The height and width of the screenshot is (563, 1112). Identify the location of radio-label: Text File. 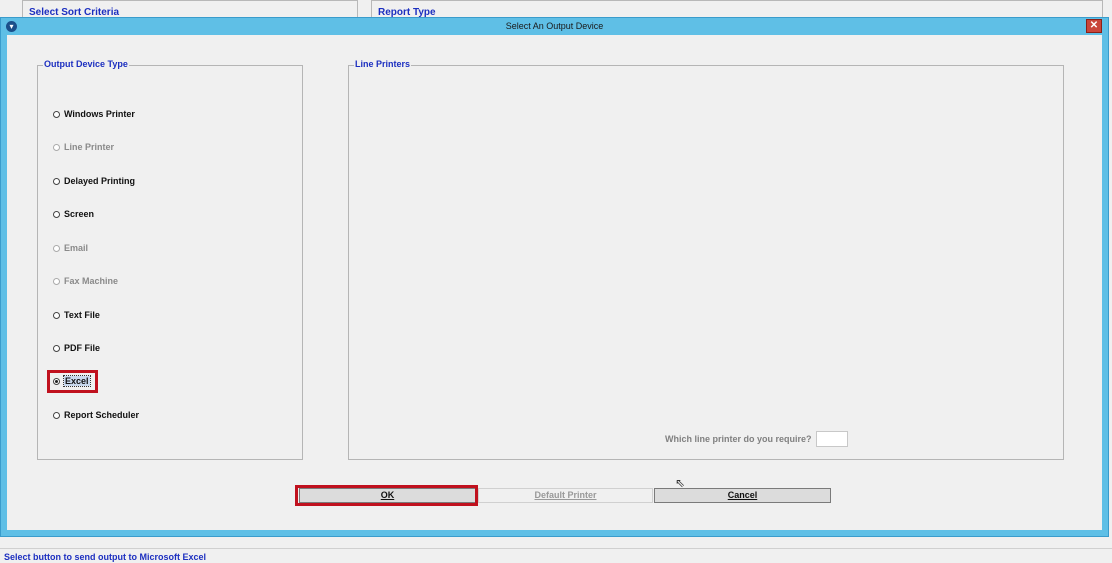
(82, 315).